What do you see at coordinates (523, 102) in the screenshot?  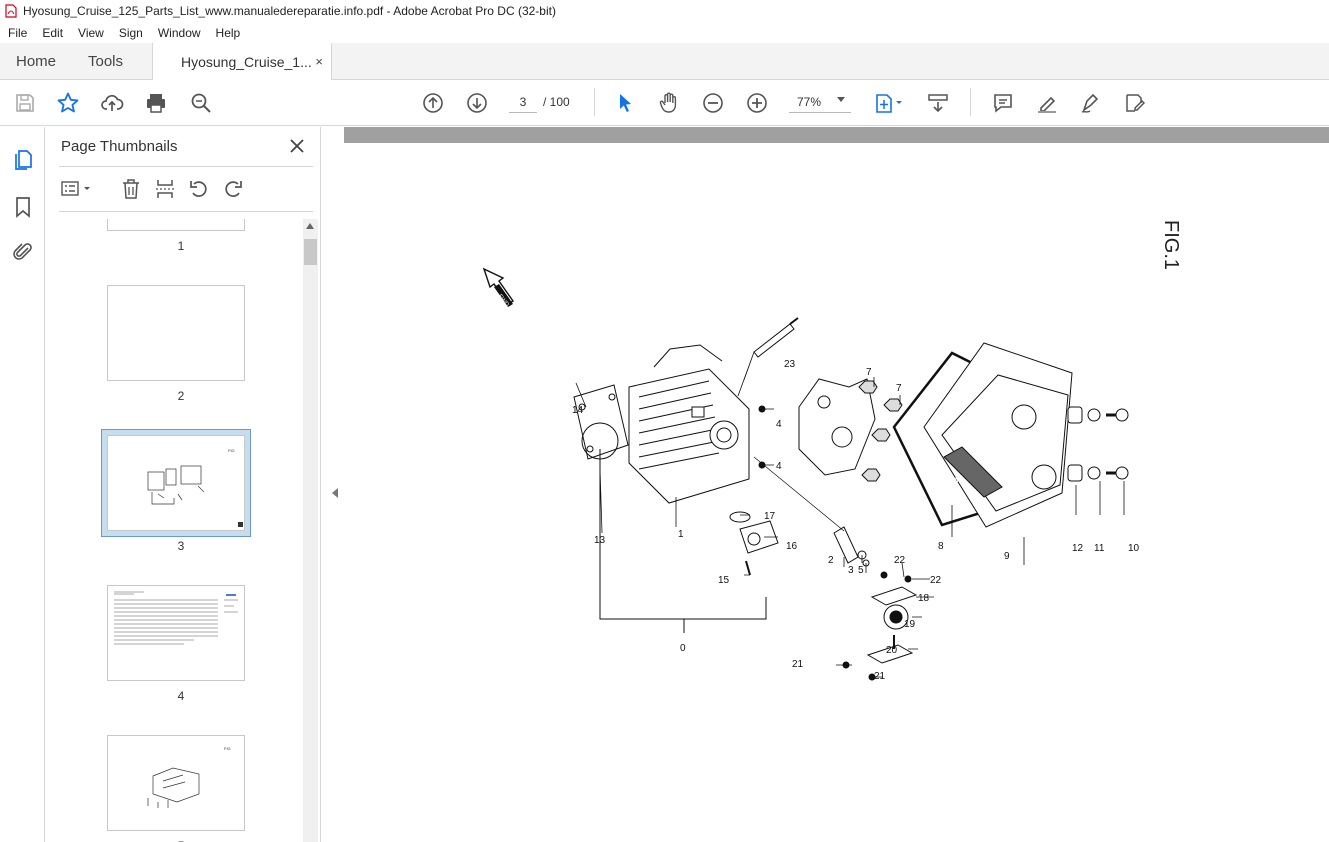 I see `page-number-input` at bounding box center [523, 102].